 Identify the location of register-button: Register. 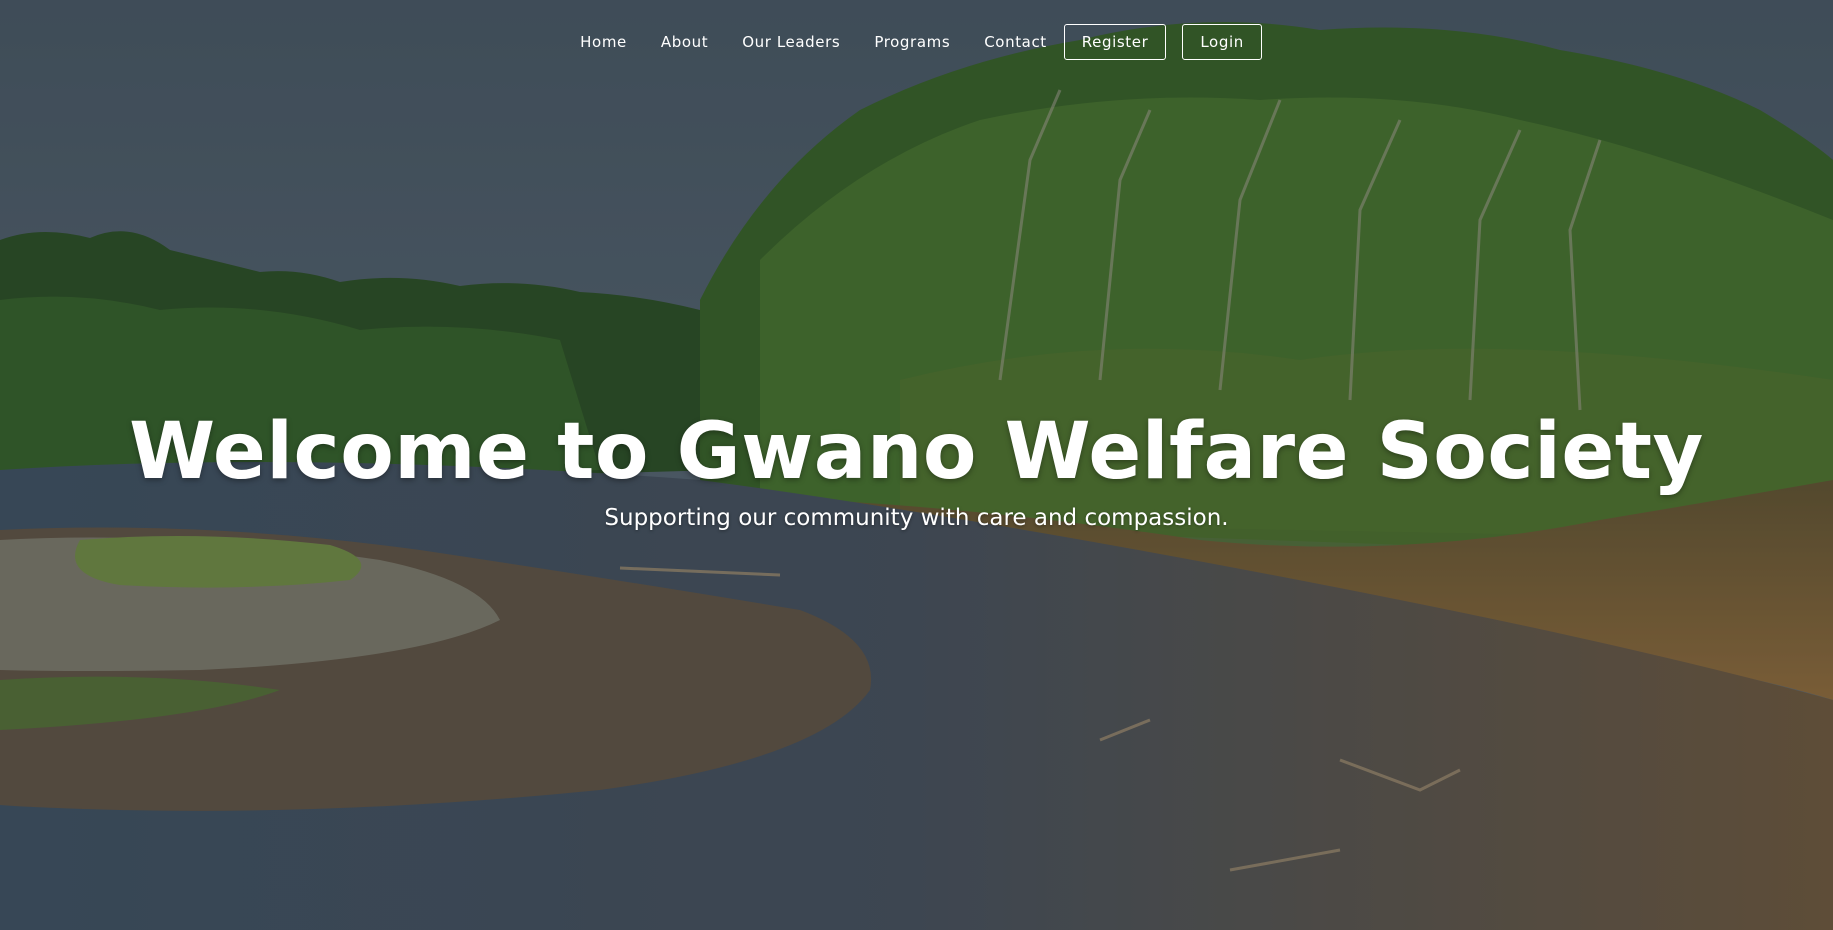
(1115, 42).